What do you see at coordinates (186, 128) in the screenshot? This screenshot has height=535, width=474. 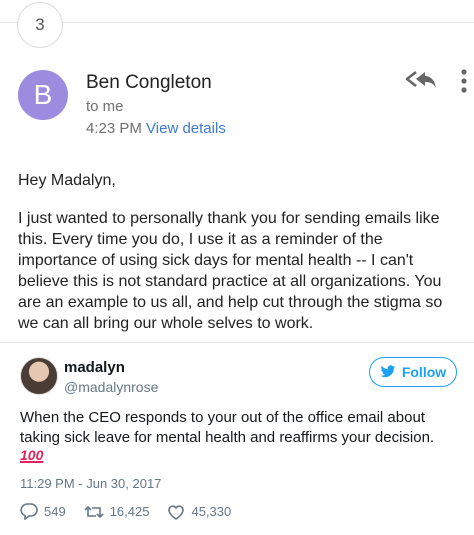 I see `view-details-link: View details` at bounding box center [186, 128].